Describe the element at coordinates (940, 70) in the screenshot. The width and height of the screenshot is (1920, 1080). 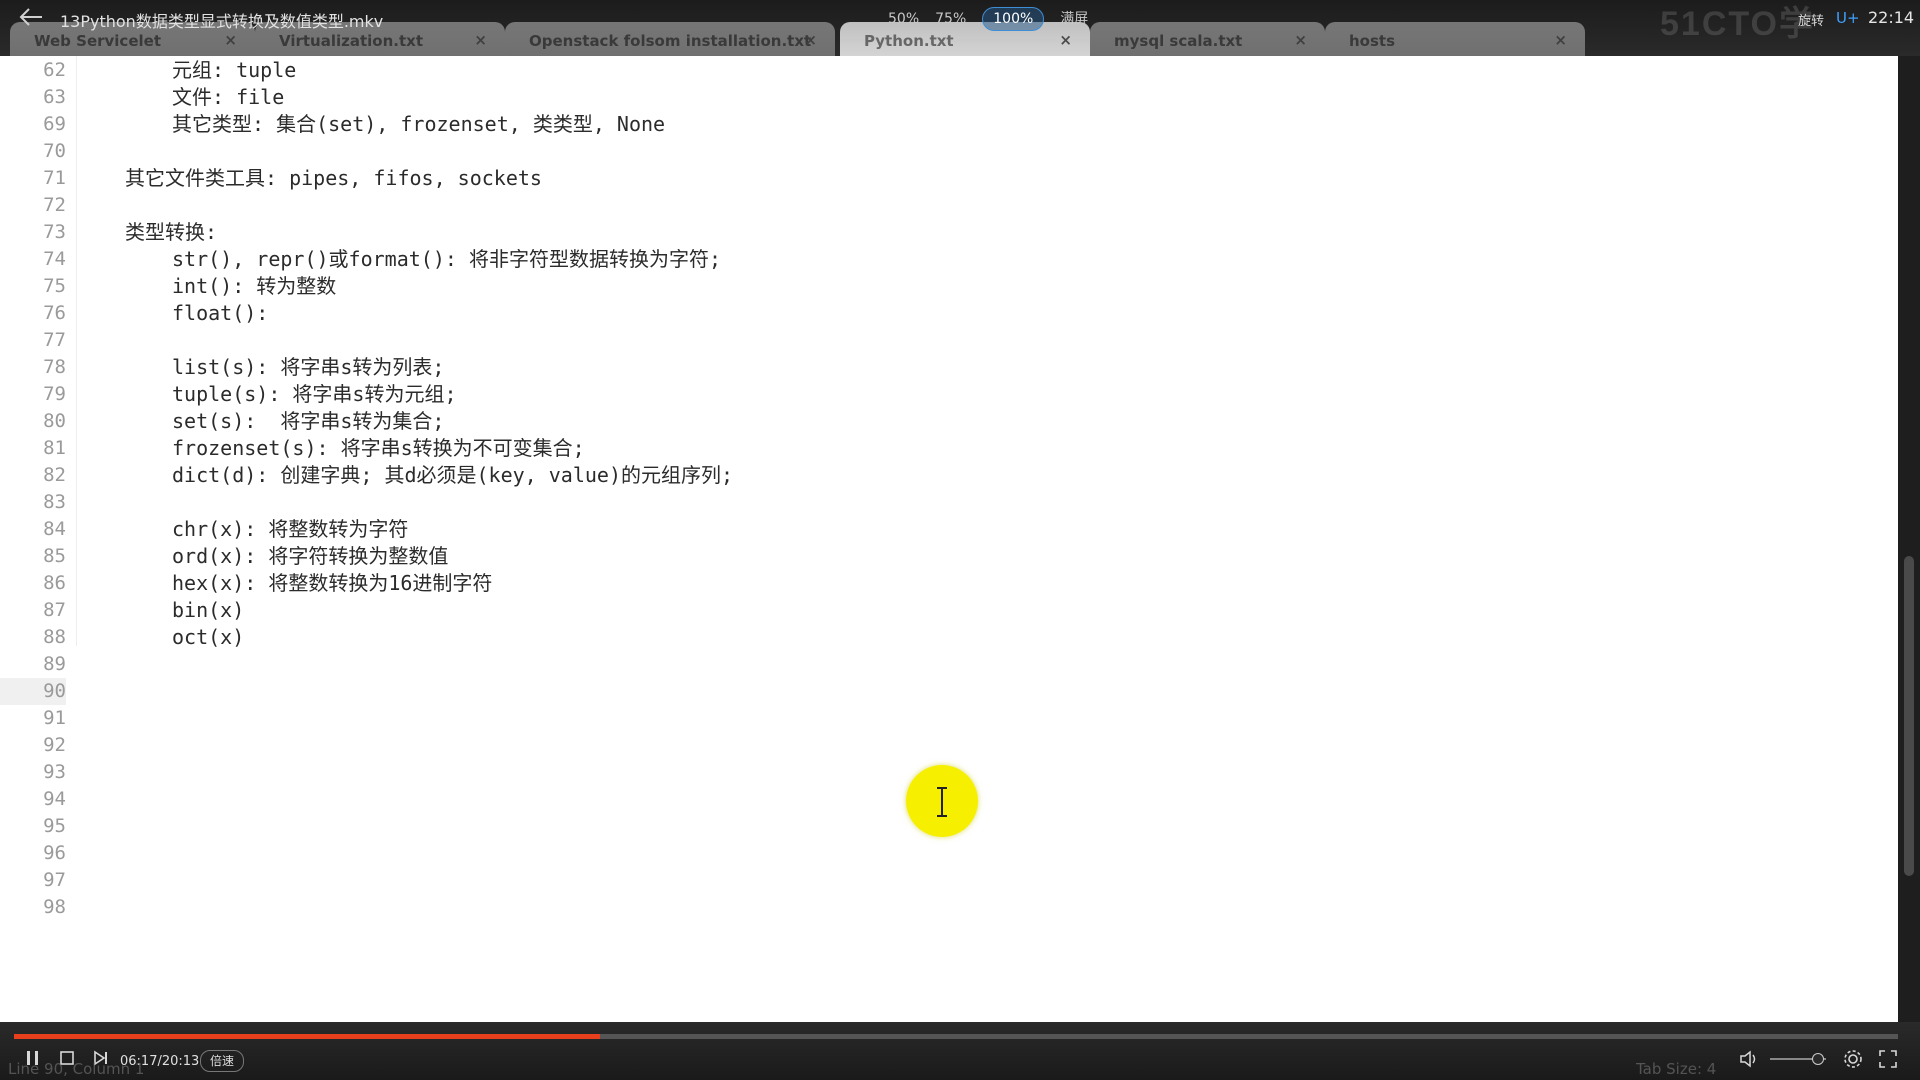
I see `code-line: 62 元组: tuple` at that location.